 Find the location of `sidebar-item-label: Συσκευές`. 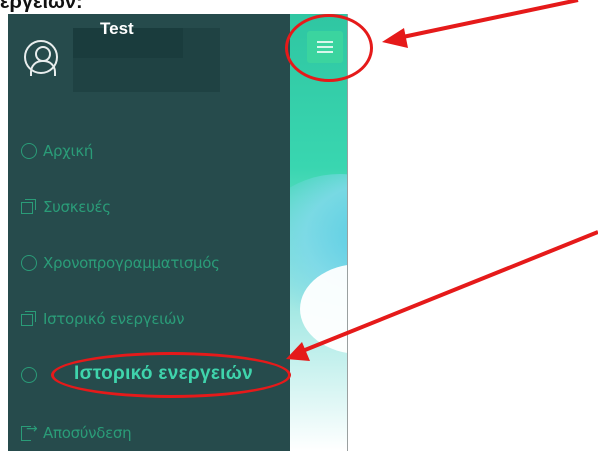

sidebar-item-label: Συσκευές is located at coordinates (77, 207).